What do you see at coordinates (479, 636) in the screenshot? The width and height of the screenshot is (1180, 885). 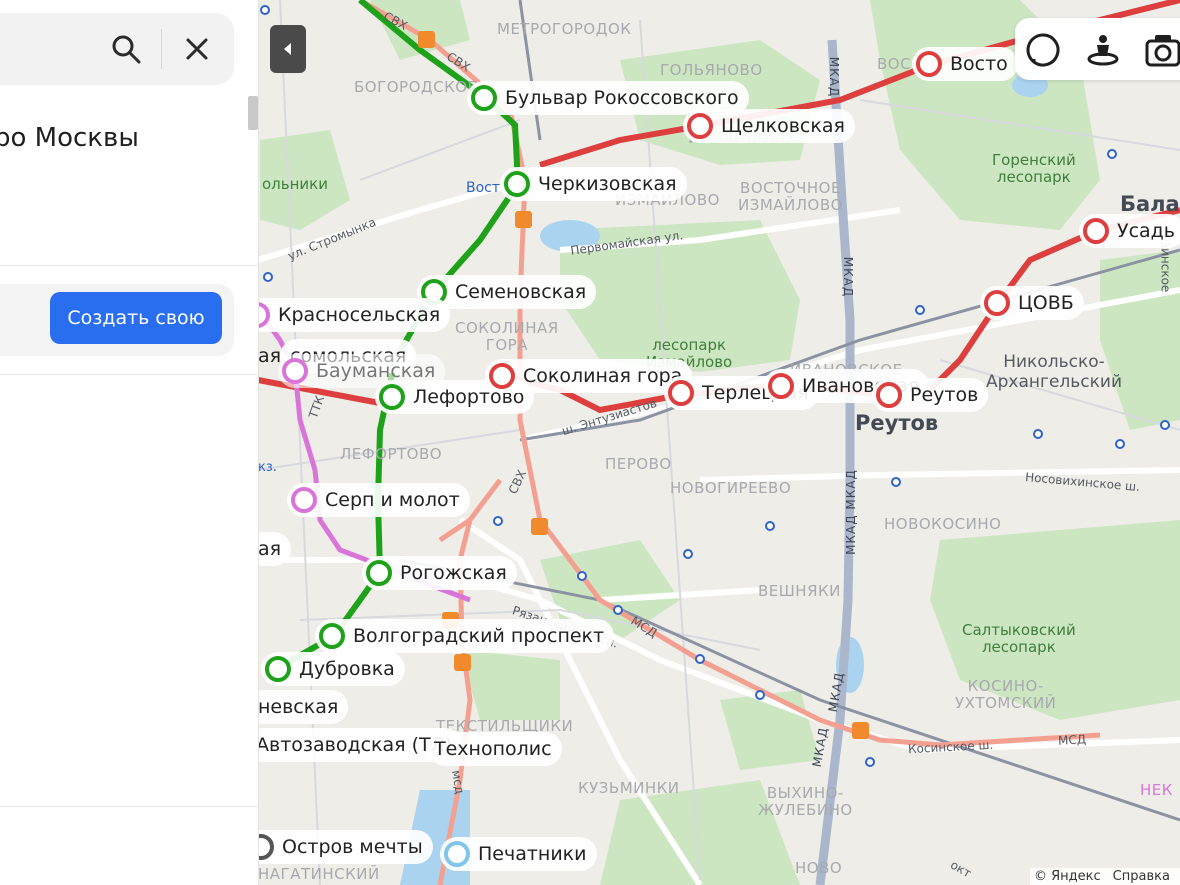 I see `station-label: Волгоградский проспект` at bounding box center [479, 636].